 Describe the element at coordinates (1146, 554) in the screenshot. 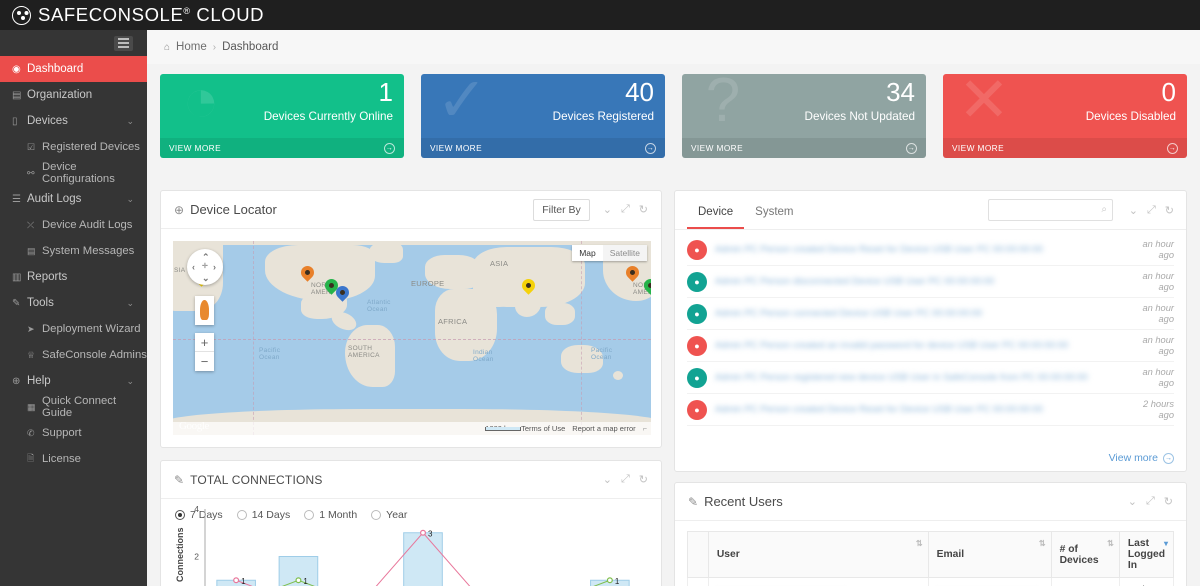

I see `column-last-logged-in: Last Logged In ▾` at that location.